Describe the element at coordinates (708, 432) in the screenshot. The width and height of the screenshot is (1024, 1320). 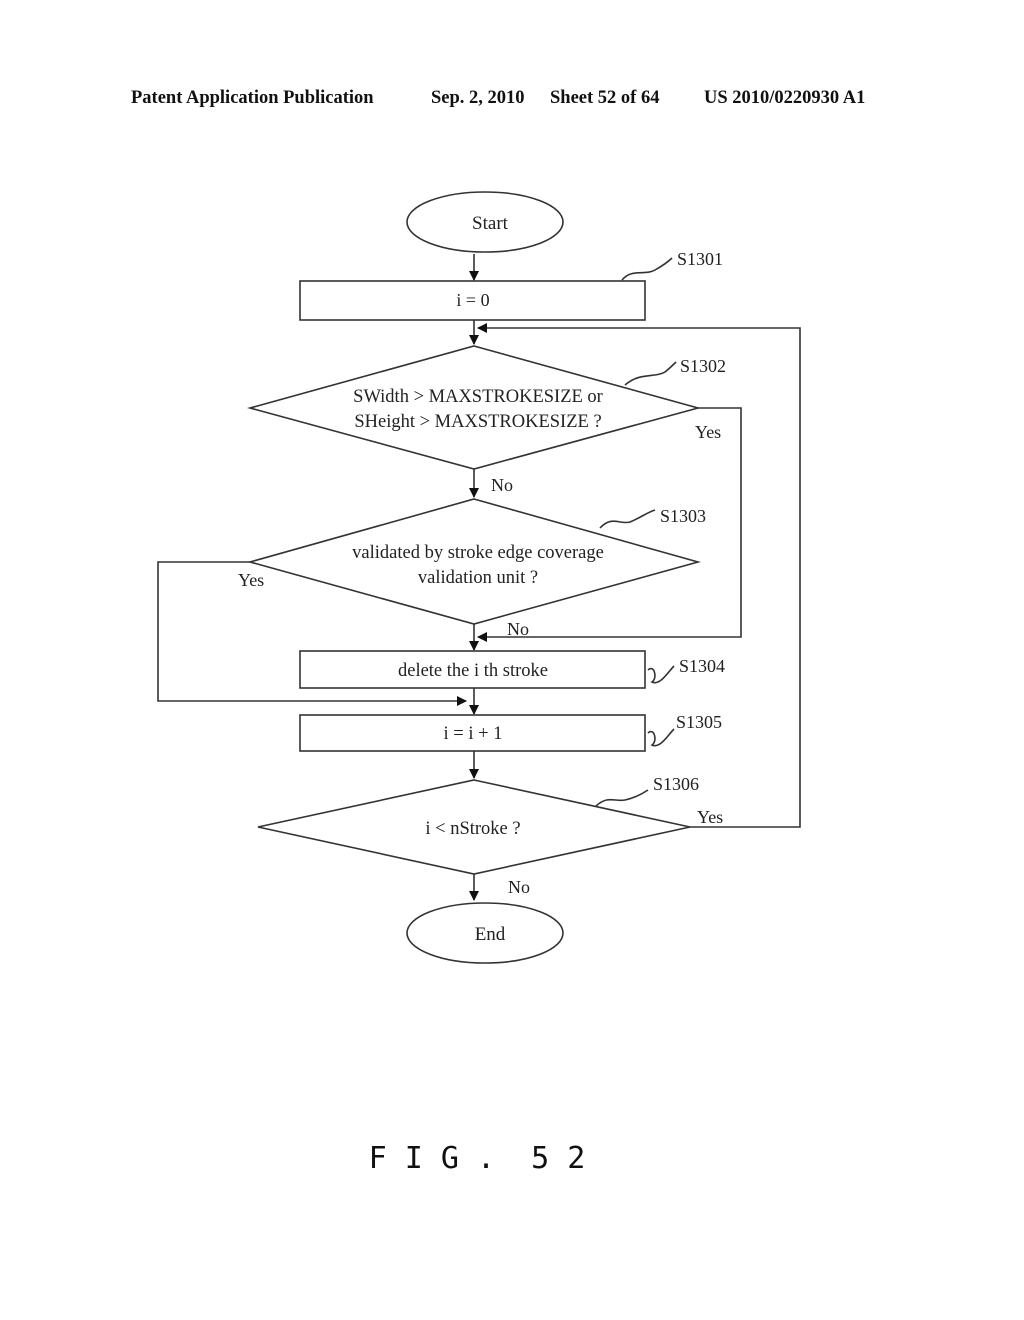
I see `s1302-yes-label: Yes` at that location.